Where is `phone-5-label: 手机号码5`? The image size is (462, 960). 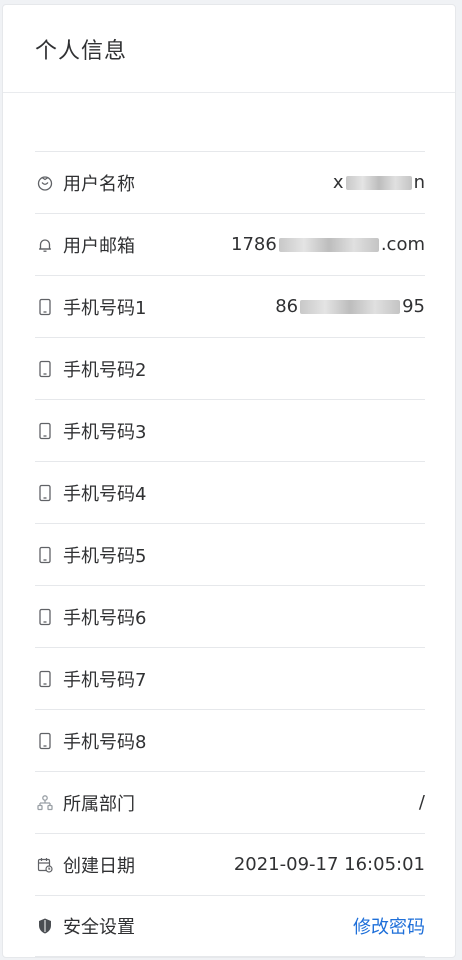
phone-5-label: 手机号码5 is located at coordinates (105, 556).